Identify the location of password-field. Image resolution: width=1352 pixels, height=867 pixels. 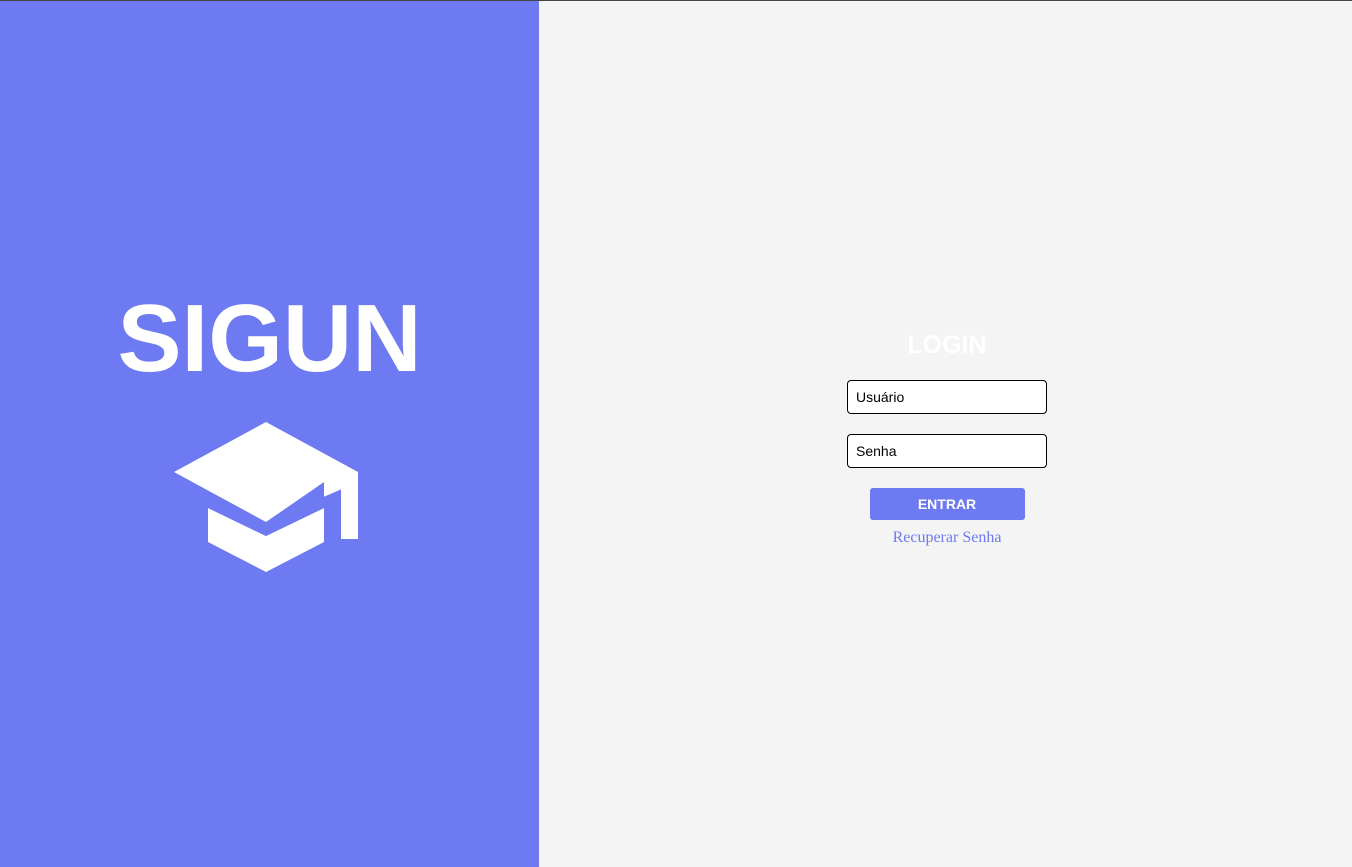
(947, 451).